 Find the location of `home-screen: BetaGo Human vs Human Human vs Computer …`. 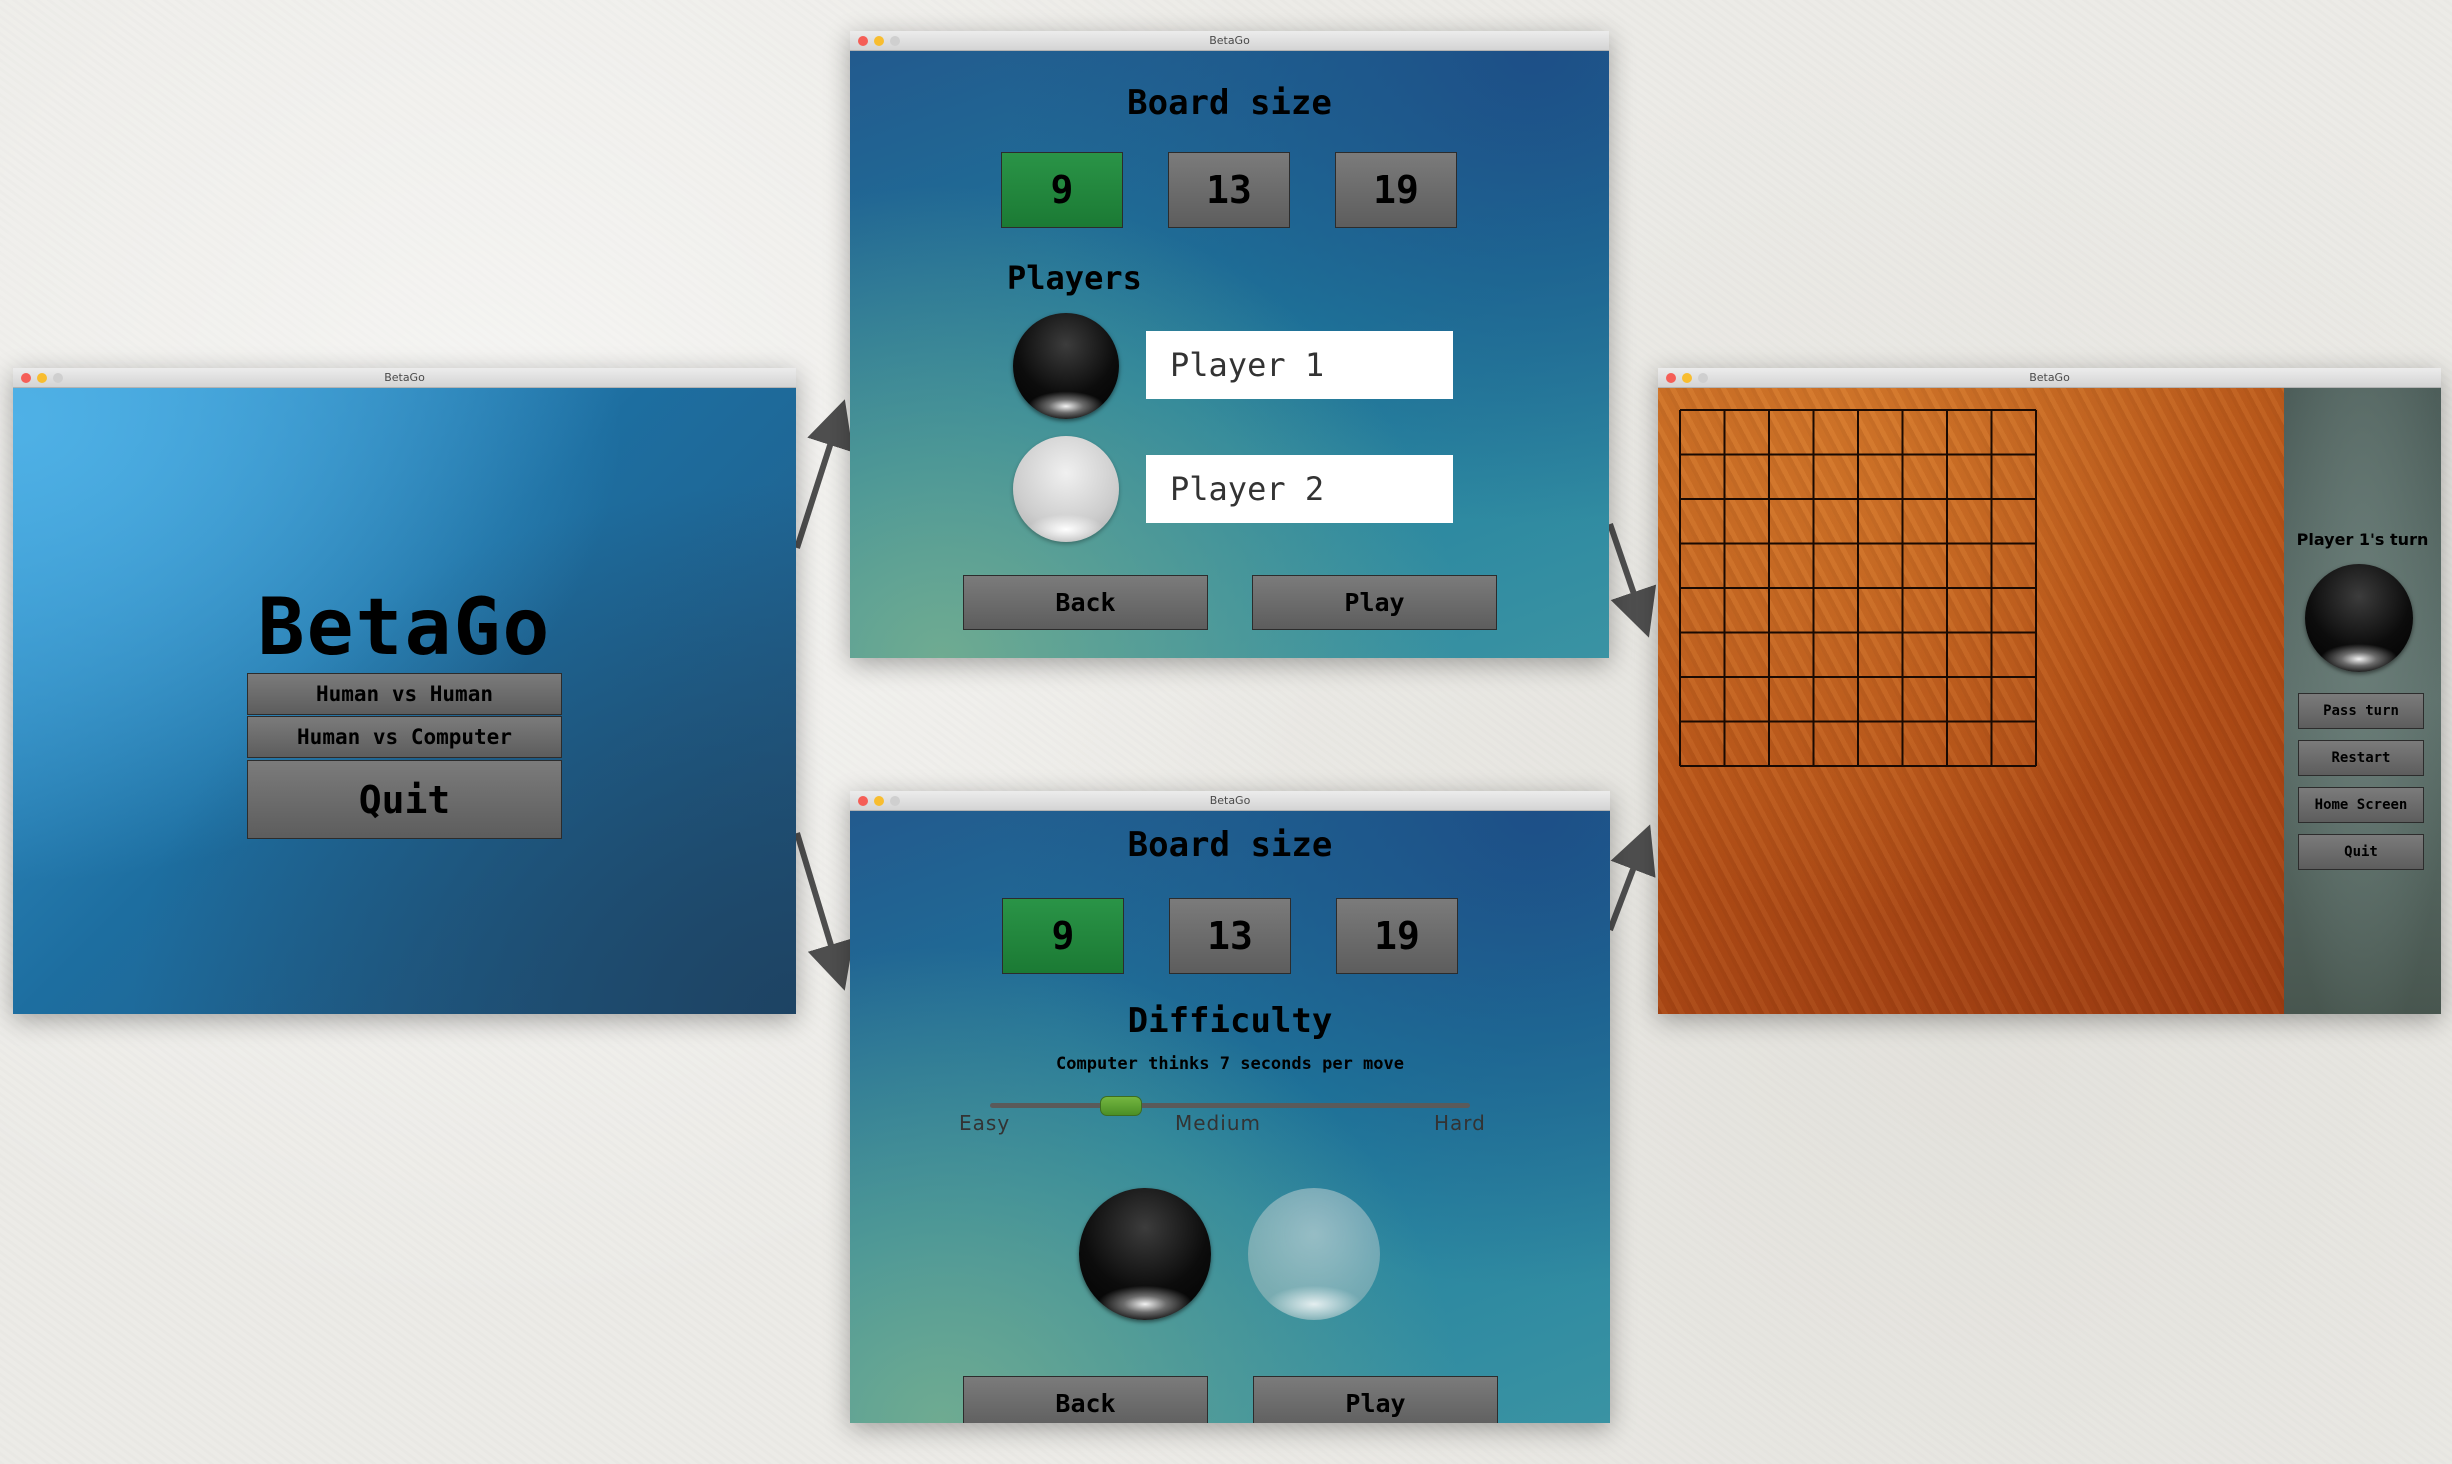

home-screen: BetaGo Human vs Human Human vs Computer … is located at coordinates (404, 701).